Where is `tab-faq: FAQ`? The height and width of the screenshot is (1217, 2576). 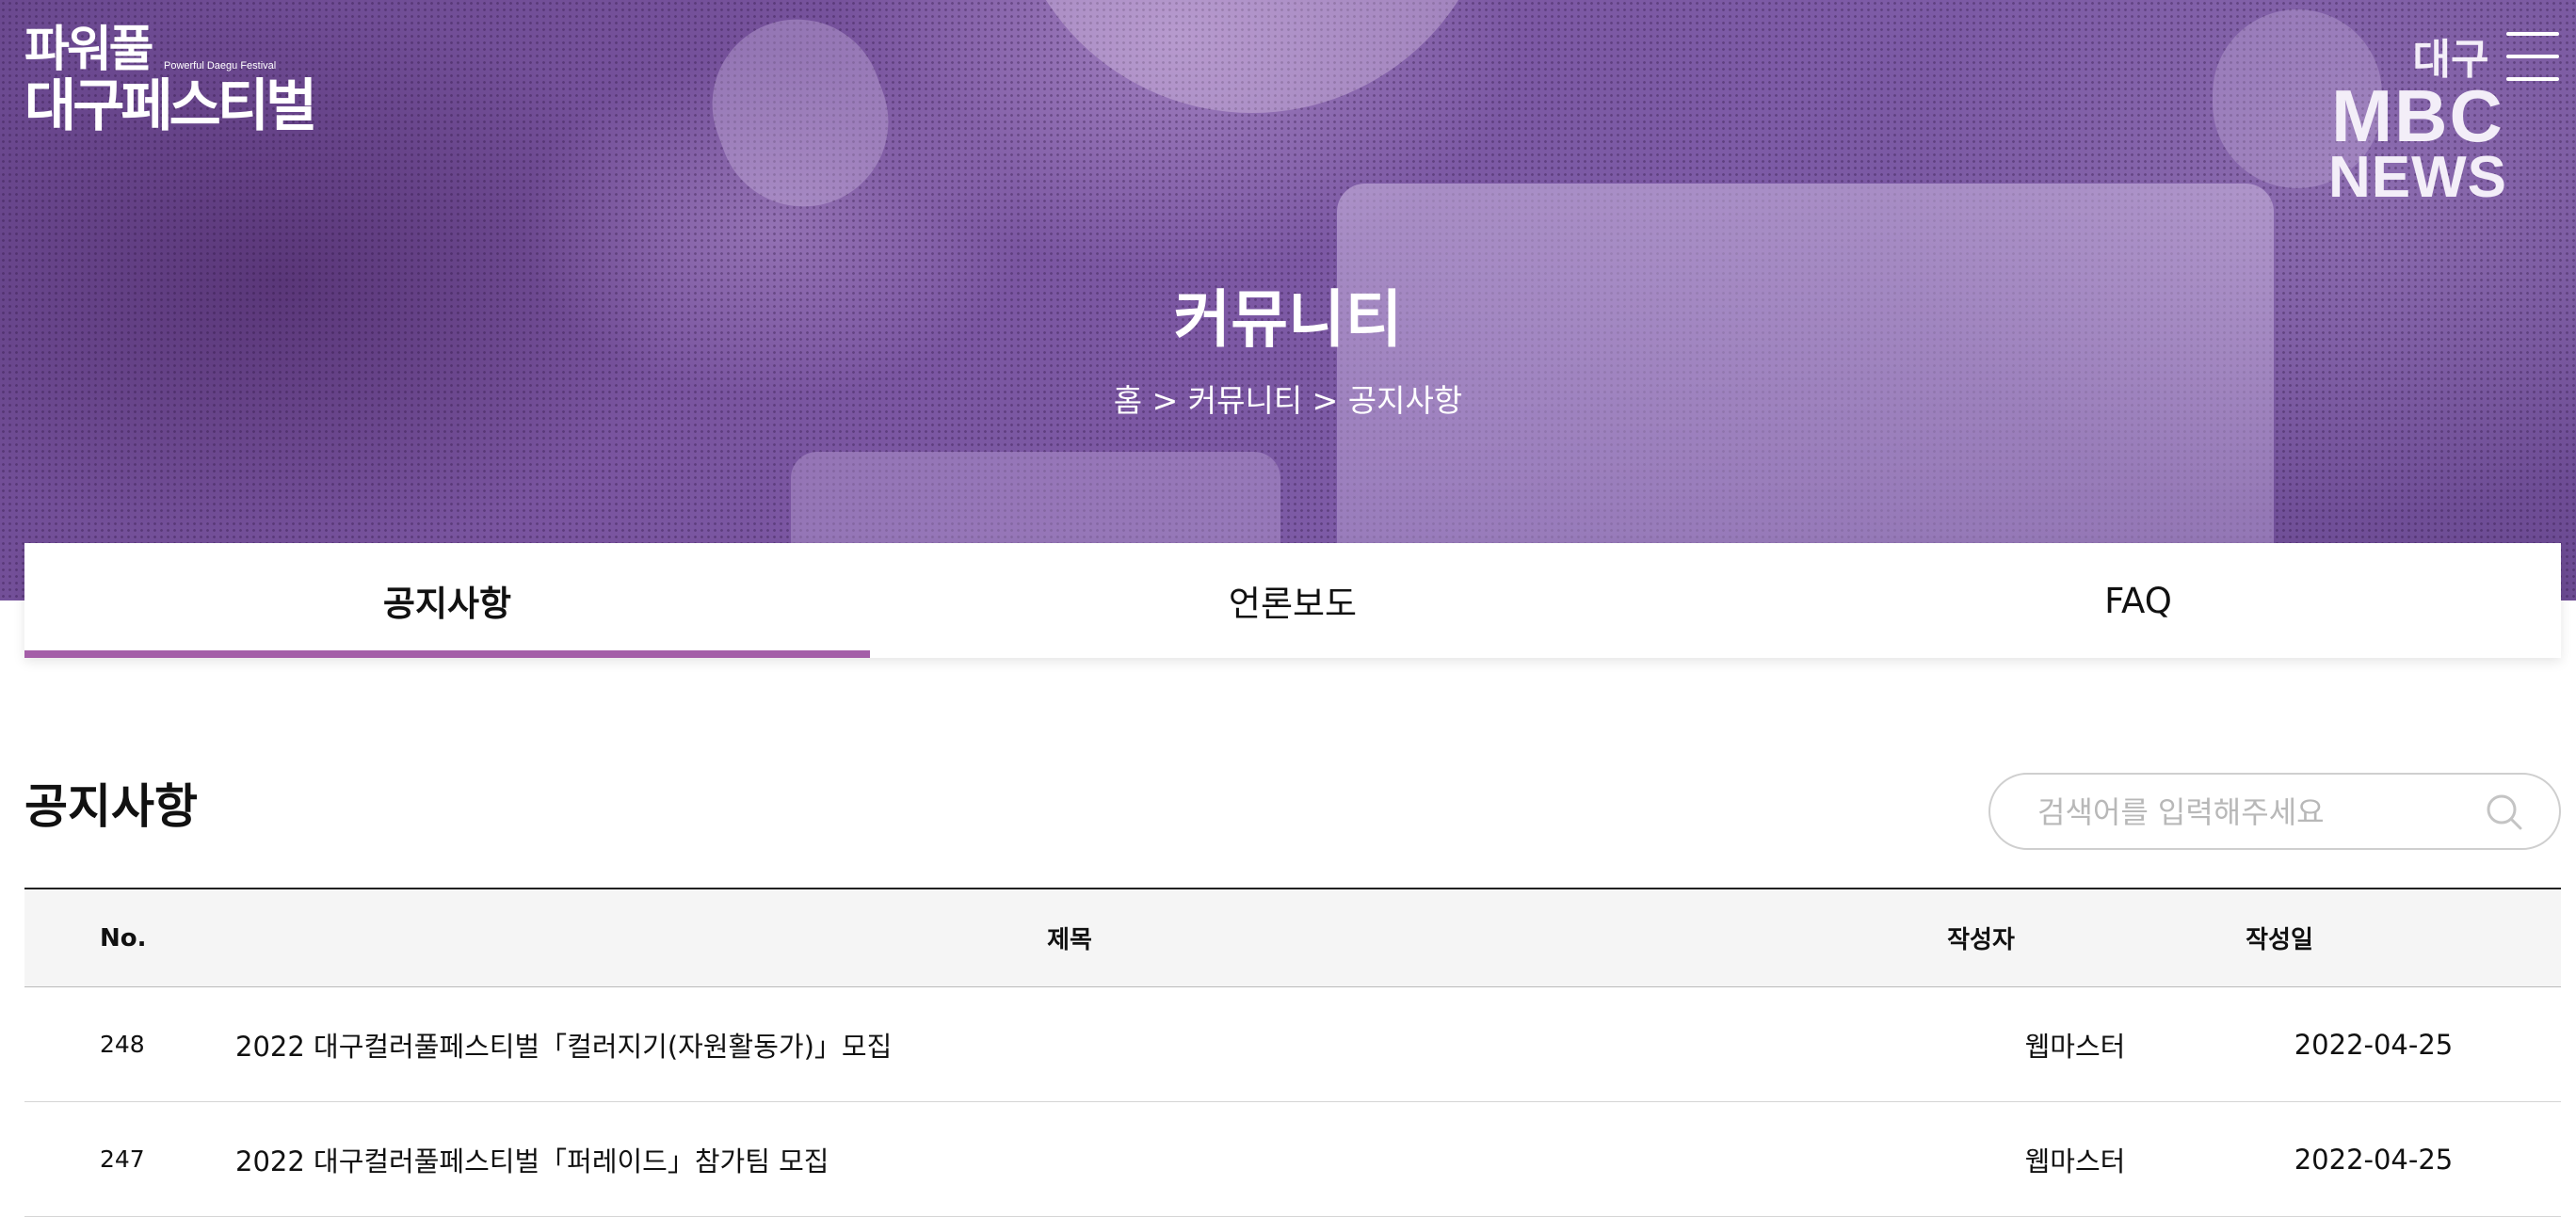 tab-faq: FAQ is located at coordinates (2138, 600).